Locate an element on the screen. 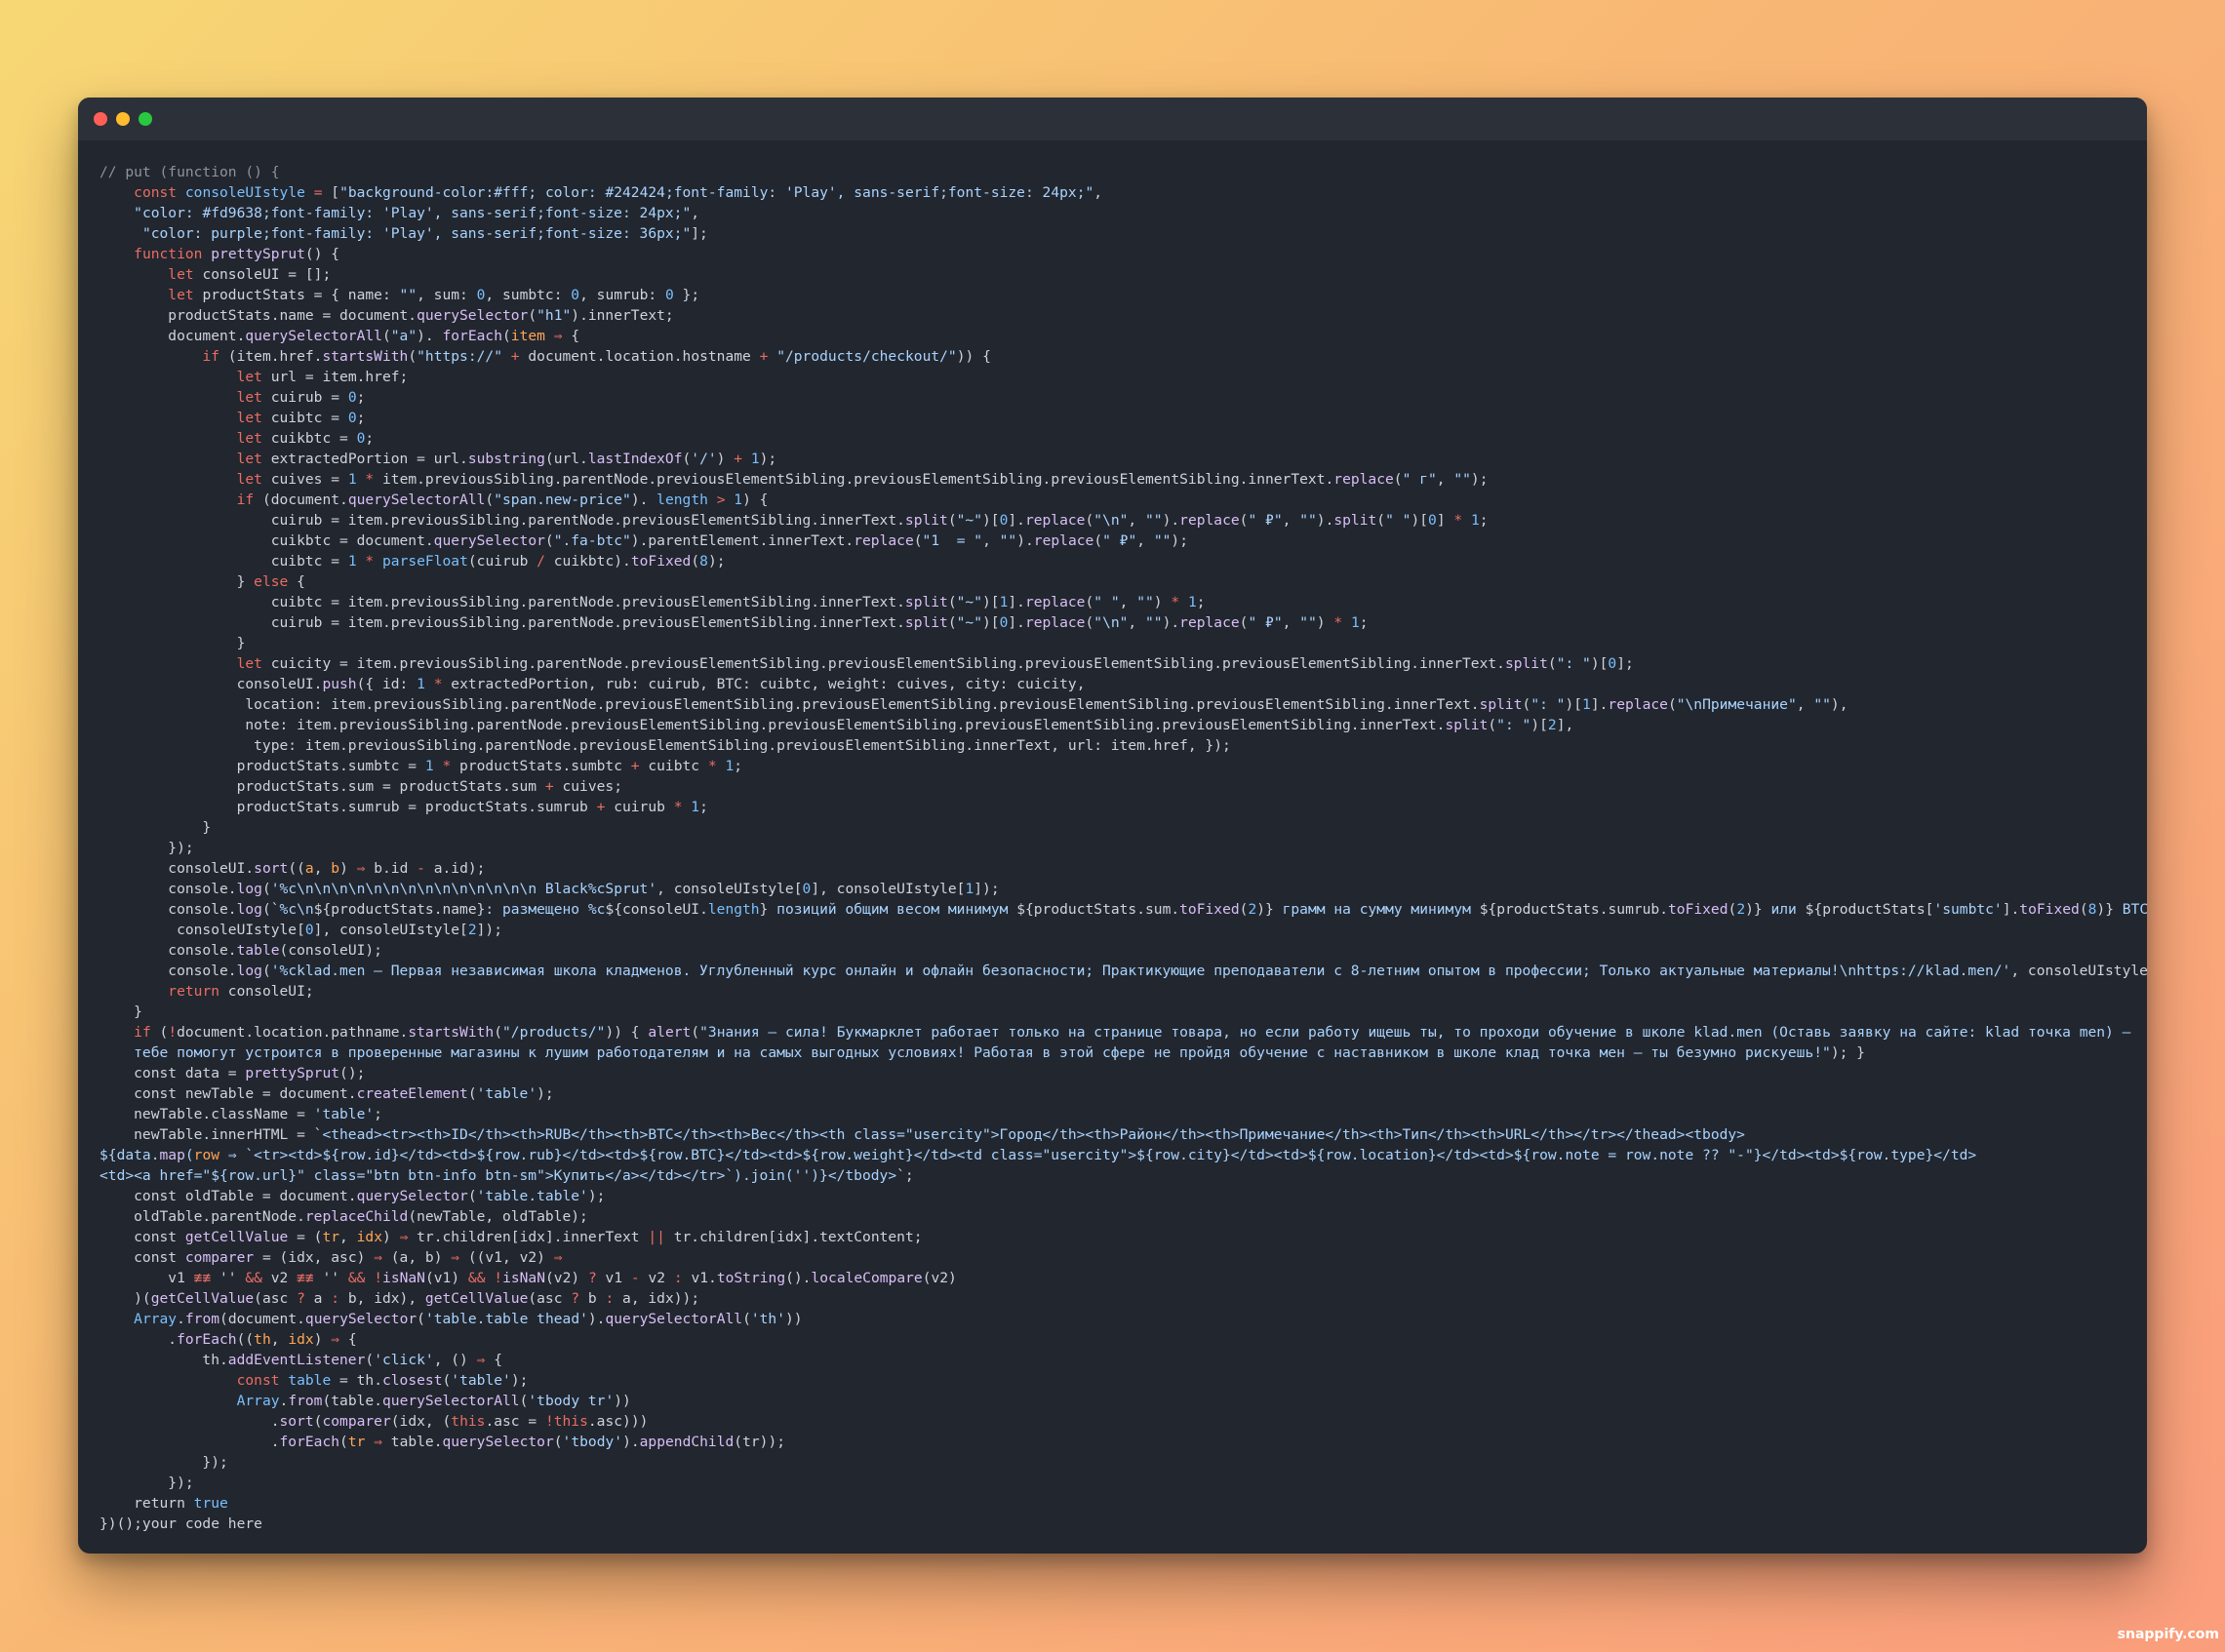 The height and width of the screenshot is (1652, 2225). code-token: toFixed is located at coordinates (661, 561).